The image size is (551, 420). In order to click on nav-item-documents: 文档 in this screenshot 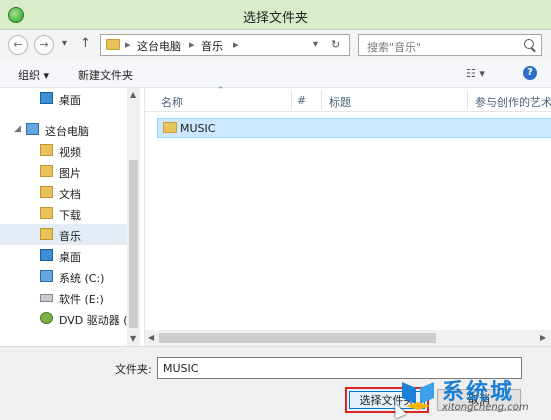, I will do `click(63, 192)`.